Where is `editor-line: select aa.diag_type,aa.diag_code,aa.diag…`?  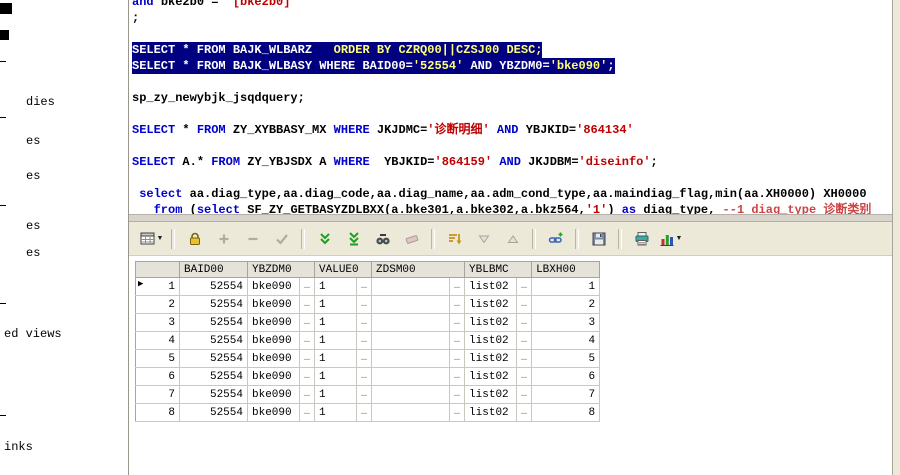
editor-line: select aa.diag_type,aa.diag_code,aa.diag… is located at coordinates (512, 194).